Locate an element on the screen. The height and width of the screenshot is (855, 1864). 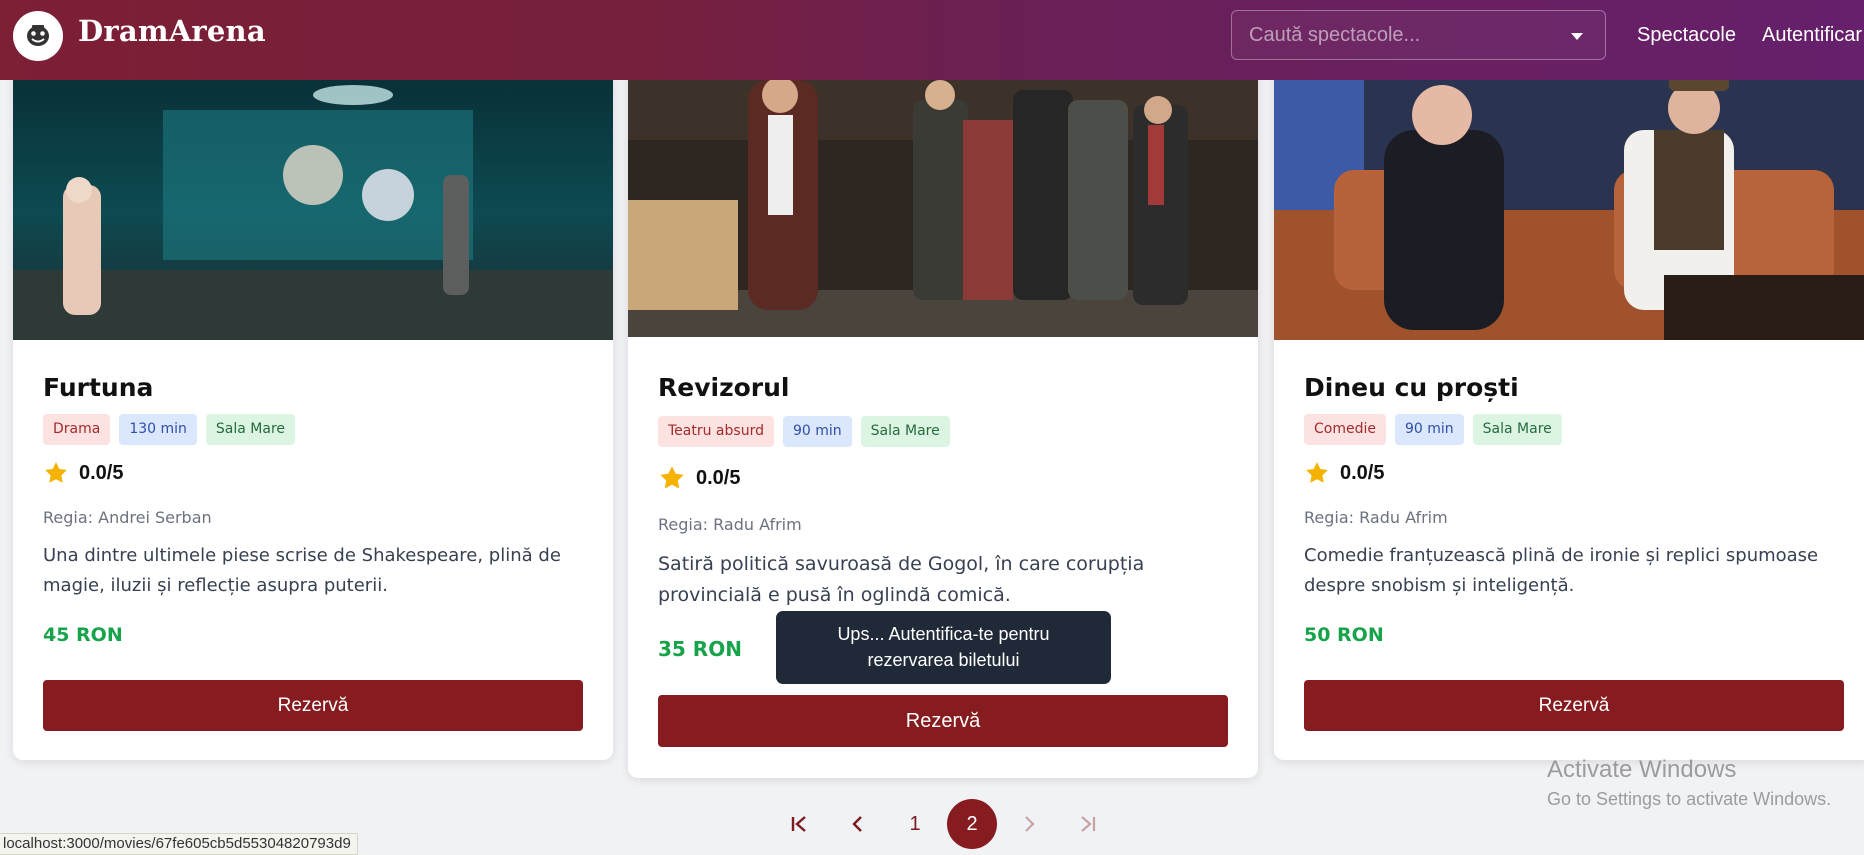
search-select is located at coordinates (1418, 35).